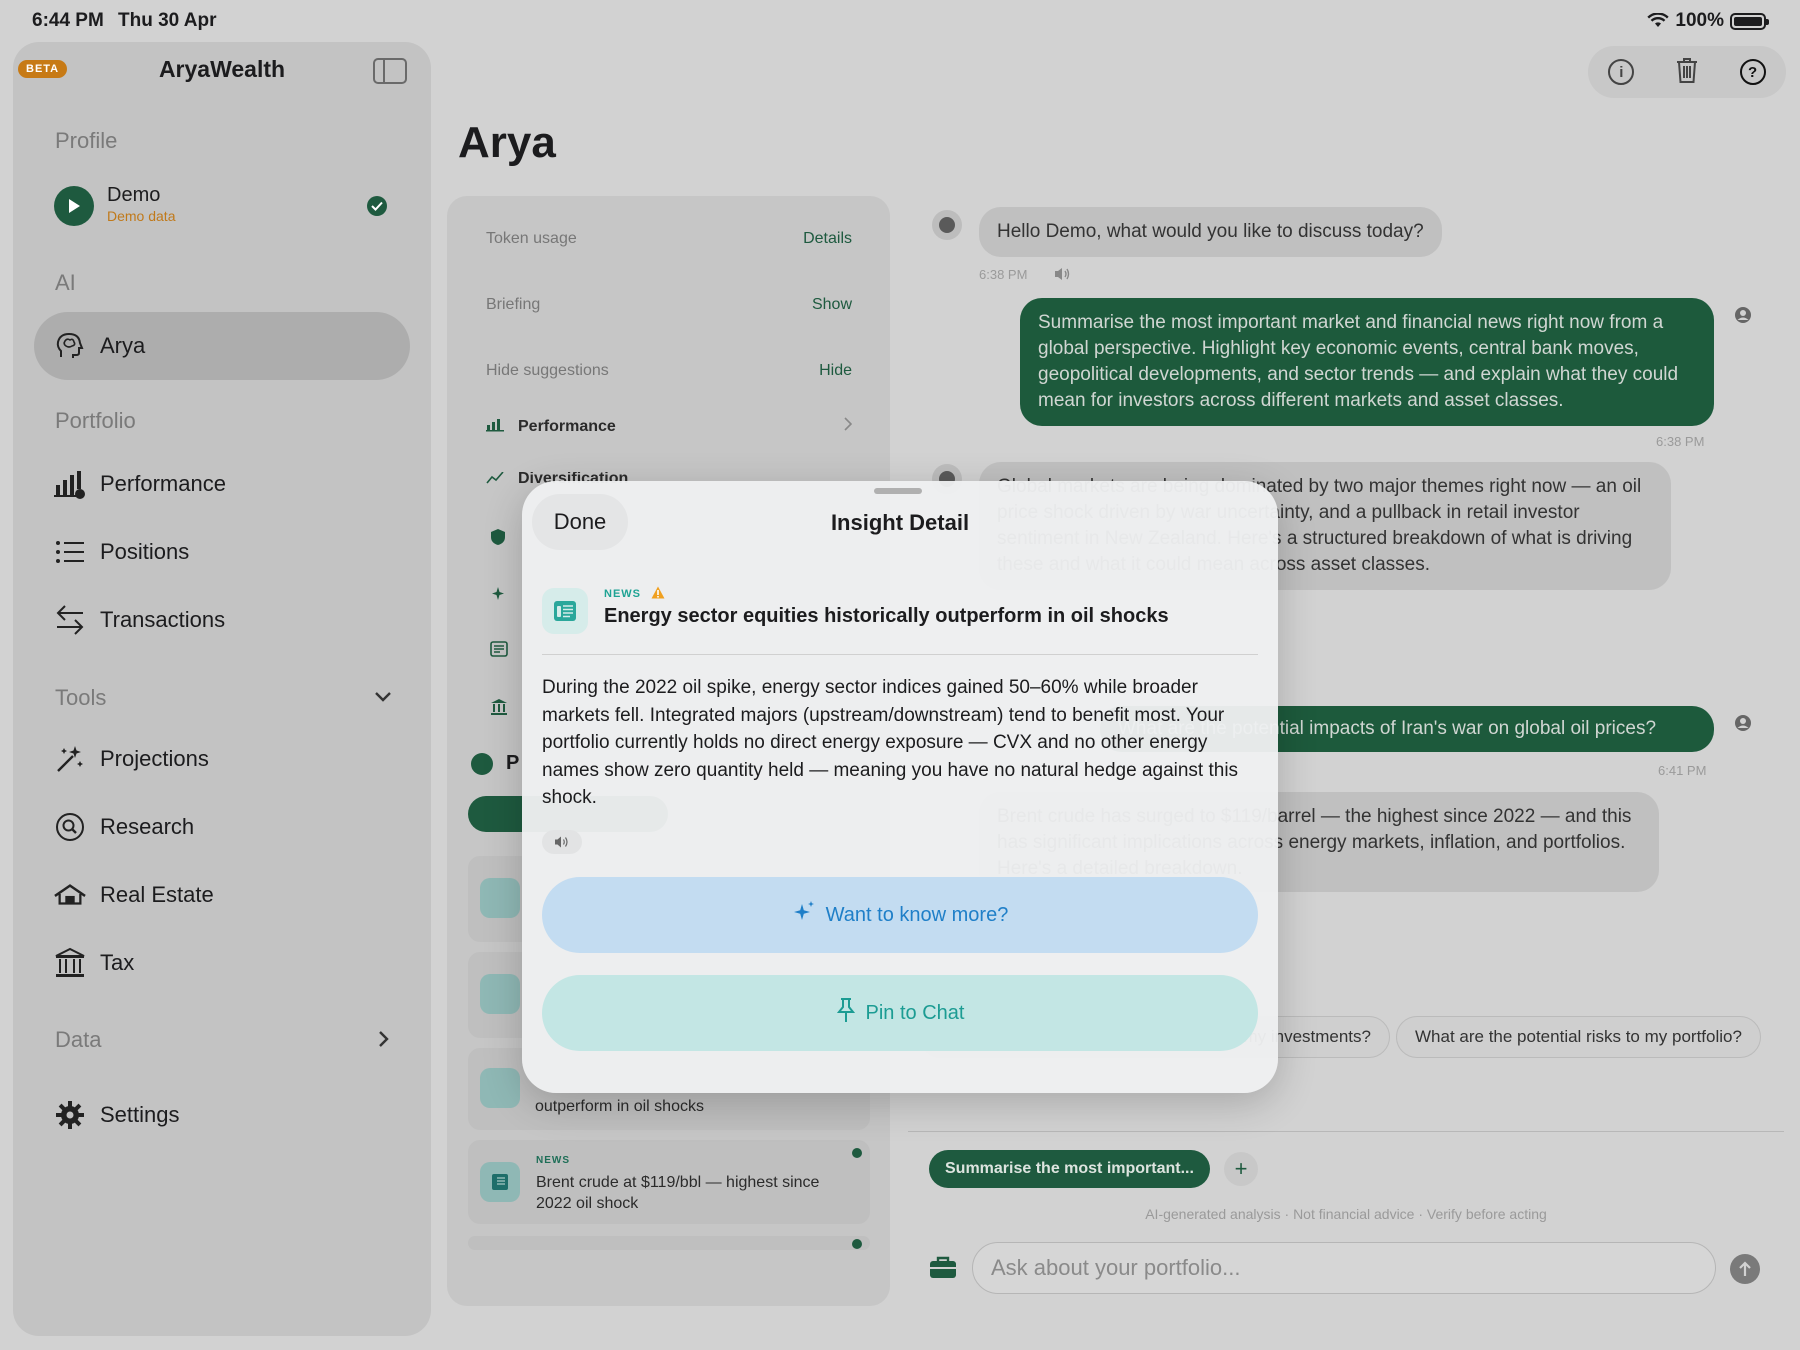 The width and height of the screenshot is (1800, 1350). I want to click on sidebar-item-performance: Performance, so click(222, 484).